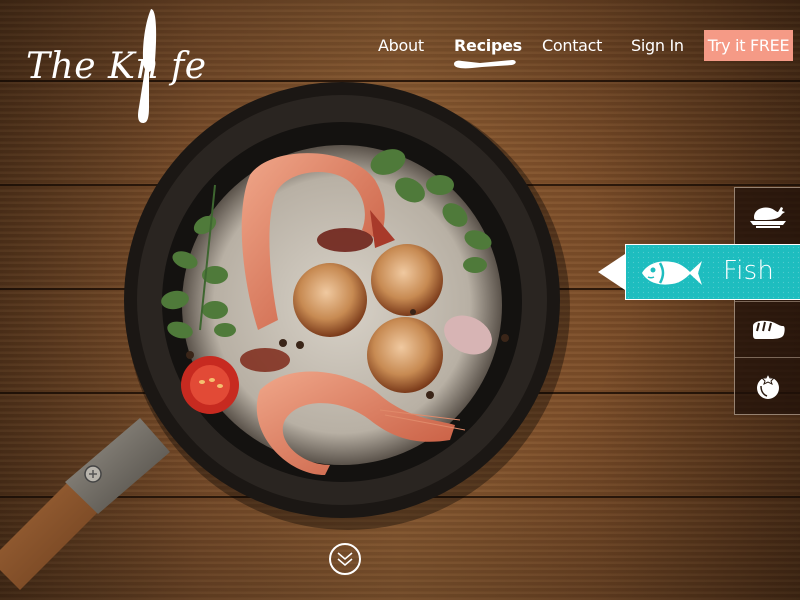 This screenshot has height=600, width=800. What do you see at coordinates (672, 273) in the screenshot?
I see `fish-icon` at bounding box center [672, 273].